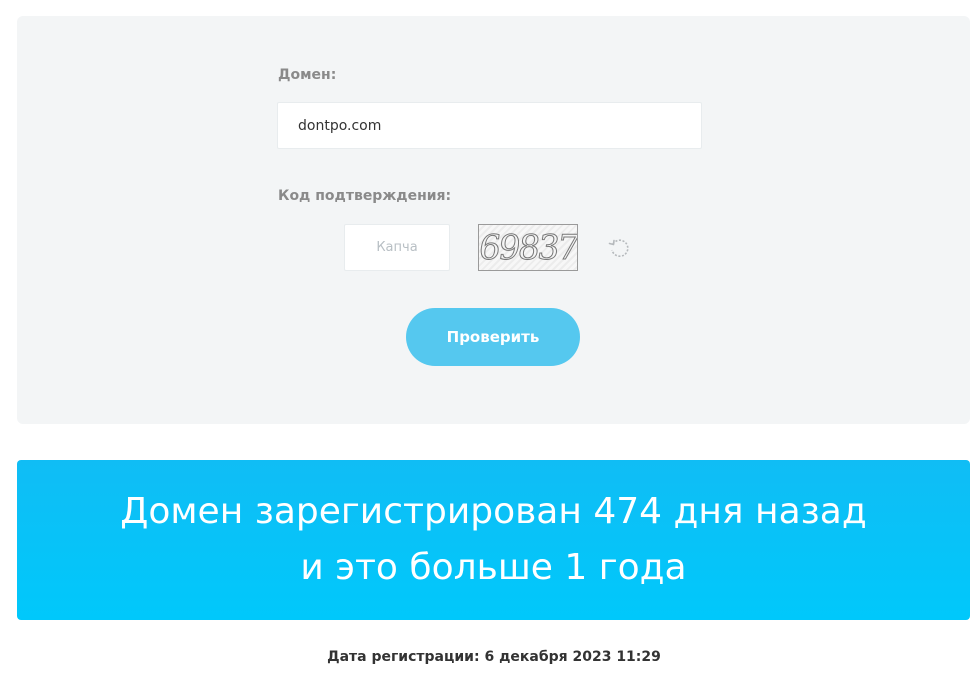 The height and width of the screenshot is (681, 978). Describe the element at coordinates (365, 196) in the screenshot. I see `verification-code-label: Код подтверждения:` at that location.